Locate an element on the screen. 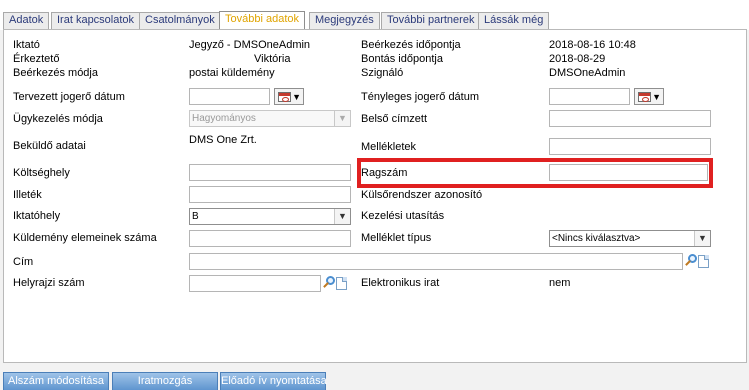  label-illetek: Illeték is located at coordinates (27, 195).